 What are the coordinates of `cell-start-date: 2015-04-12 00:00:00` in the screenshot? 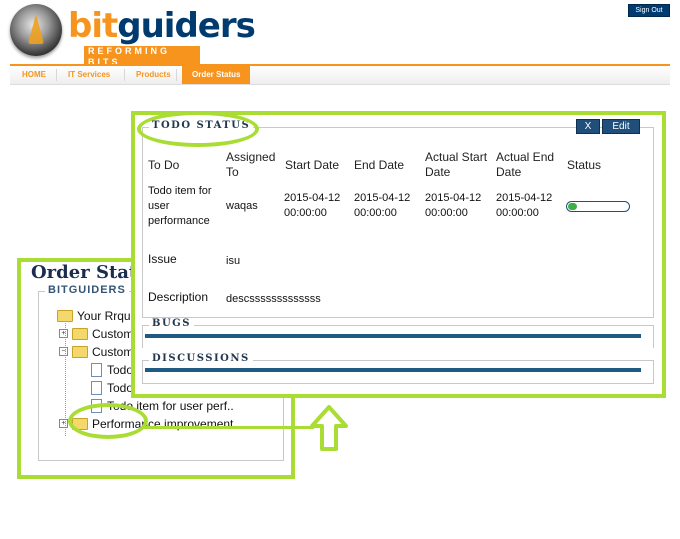 It's located at (312, 205).